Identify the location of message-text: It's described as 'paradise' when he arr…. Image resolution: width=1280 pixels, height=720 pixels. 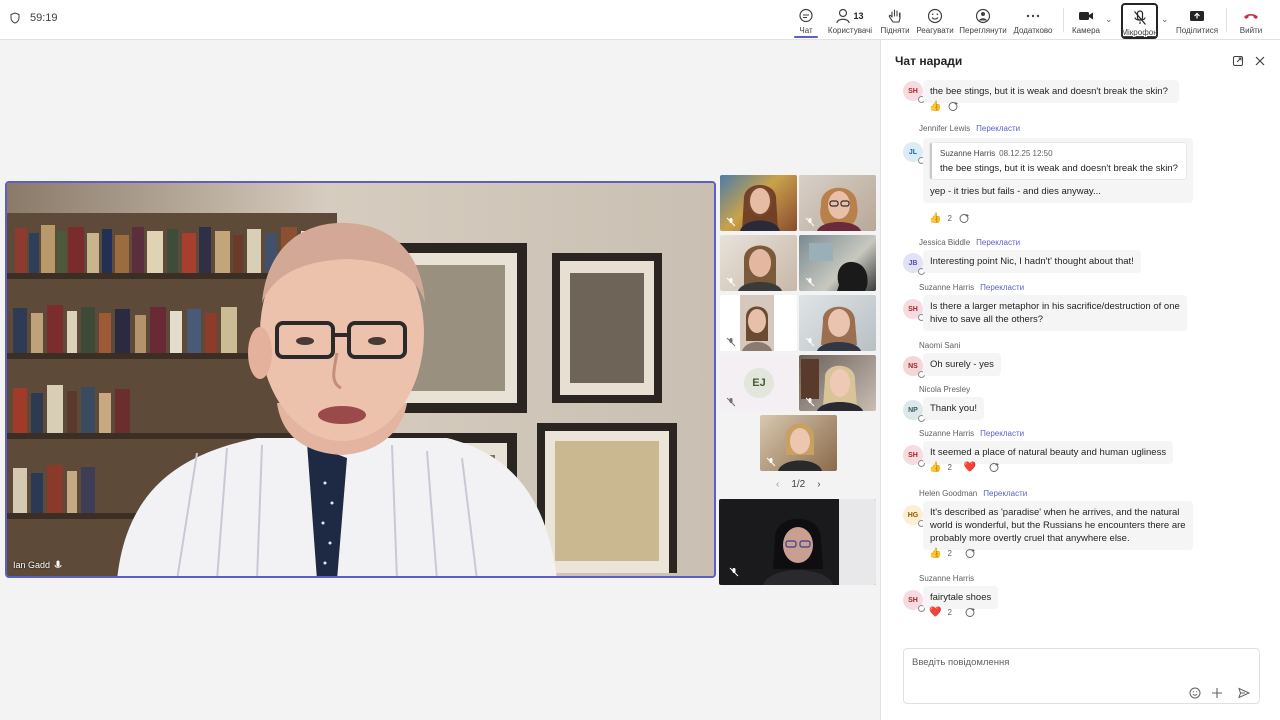
(1058, 525).